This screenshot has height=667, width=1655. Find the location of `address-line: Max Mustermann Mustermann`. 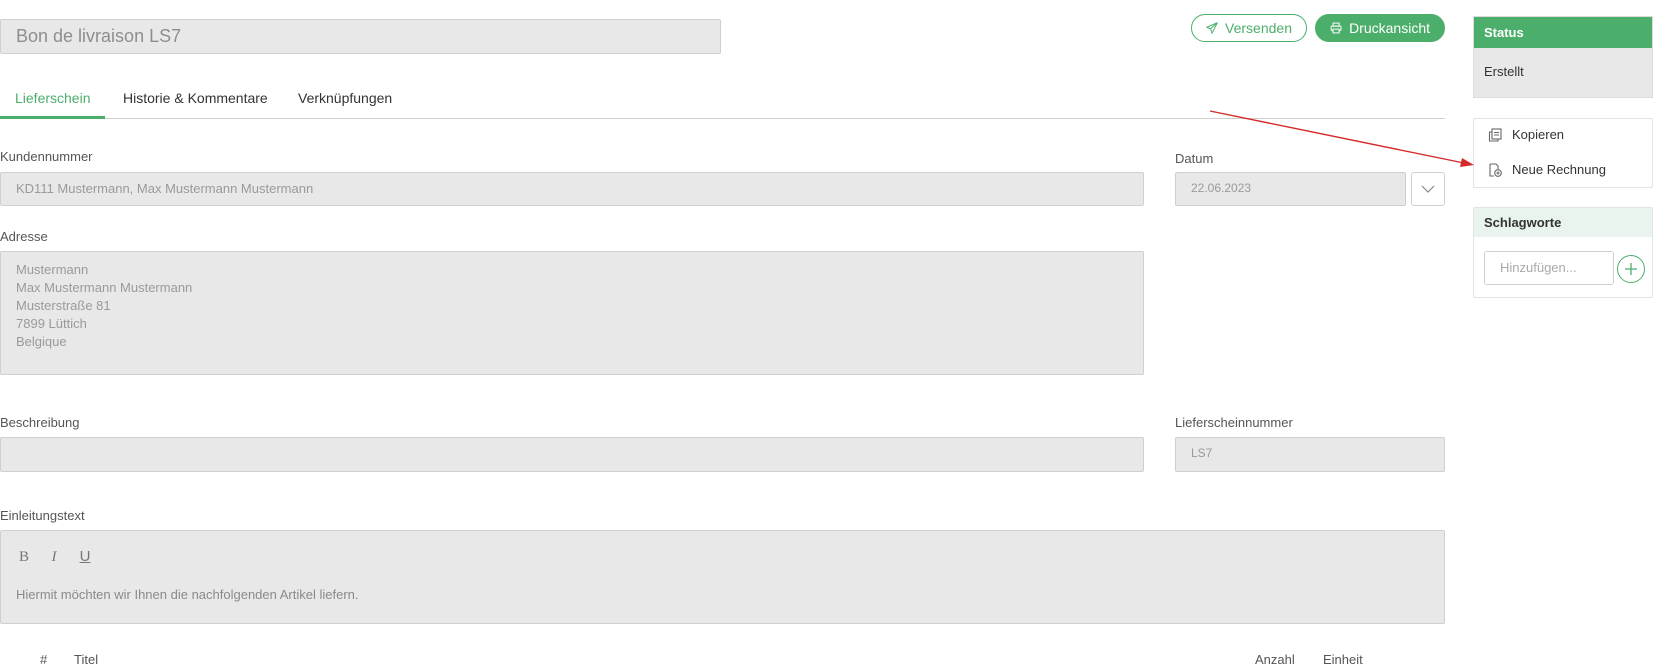

address-line: Max Mustermann Mustermann is located at coordinates (104, 287).